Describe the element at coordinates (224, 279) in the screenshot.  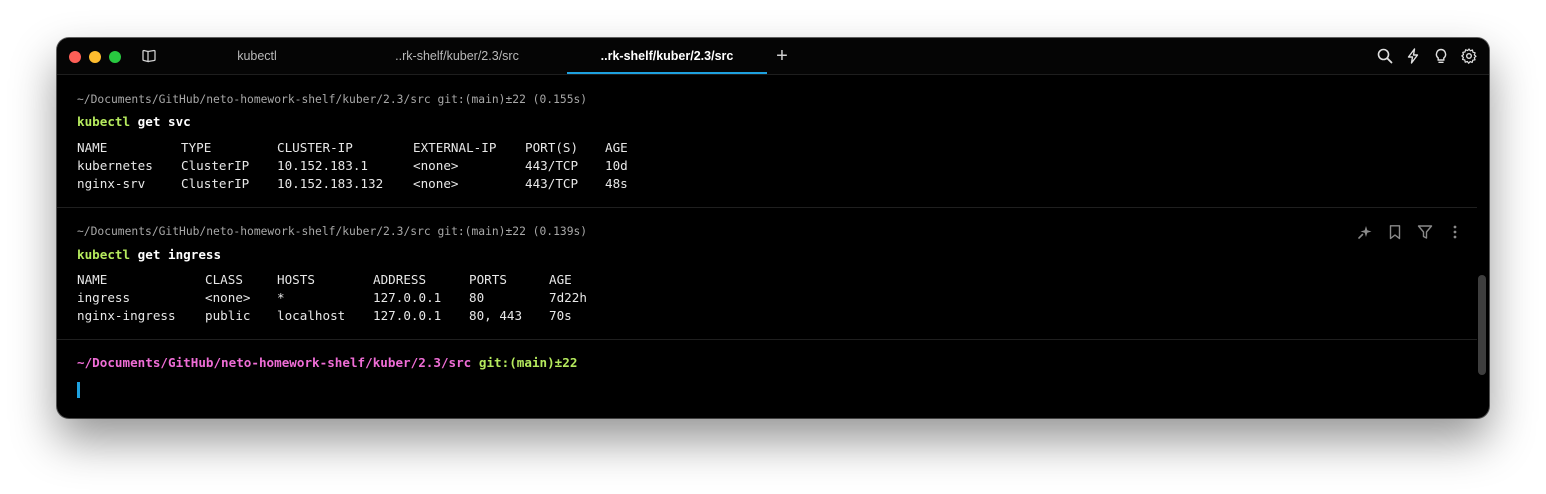
I see `column-header: CLASS` at that location.